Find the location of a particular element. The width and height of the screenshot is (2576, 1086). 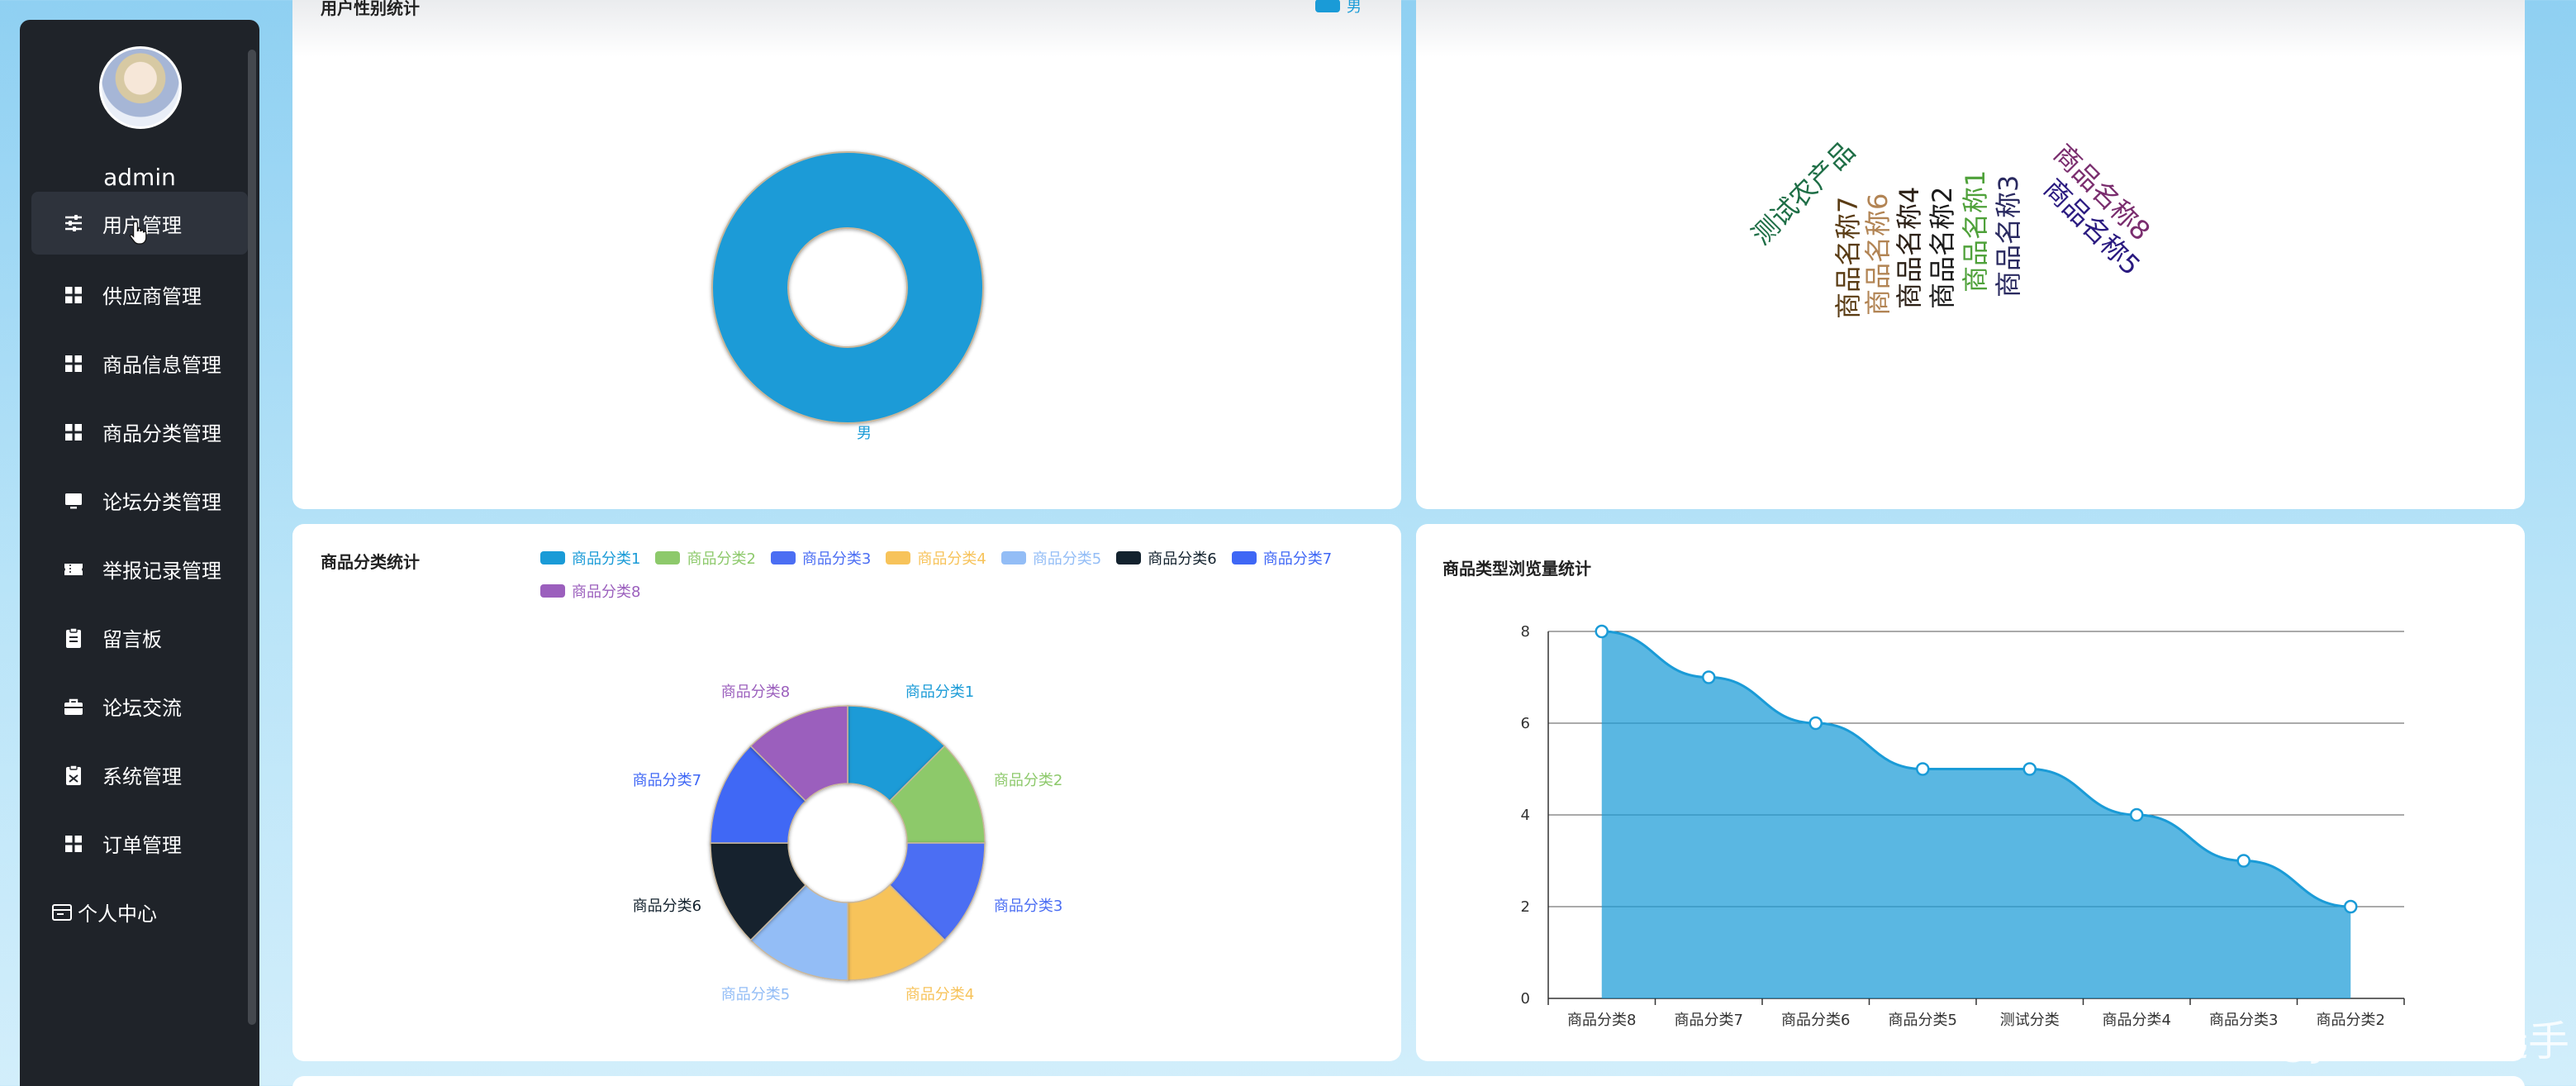

wordcloud-word: 商品名称7 is located at coordinates (1848, 258).